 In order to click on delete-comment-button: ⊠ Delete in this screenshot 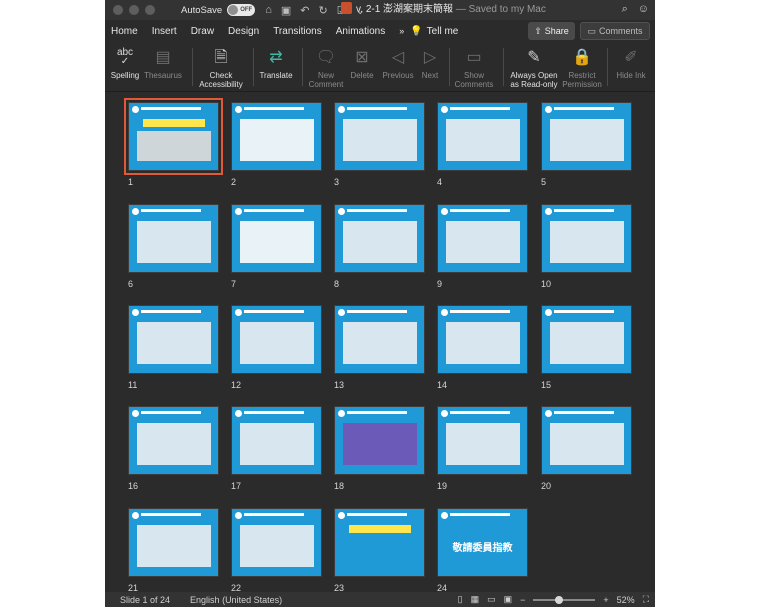, I will do `click(362, 62)`.